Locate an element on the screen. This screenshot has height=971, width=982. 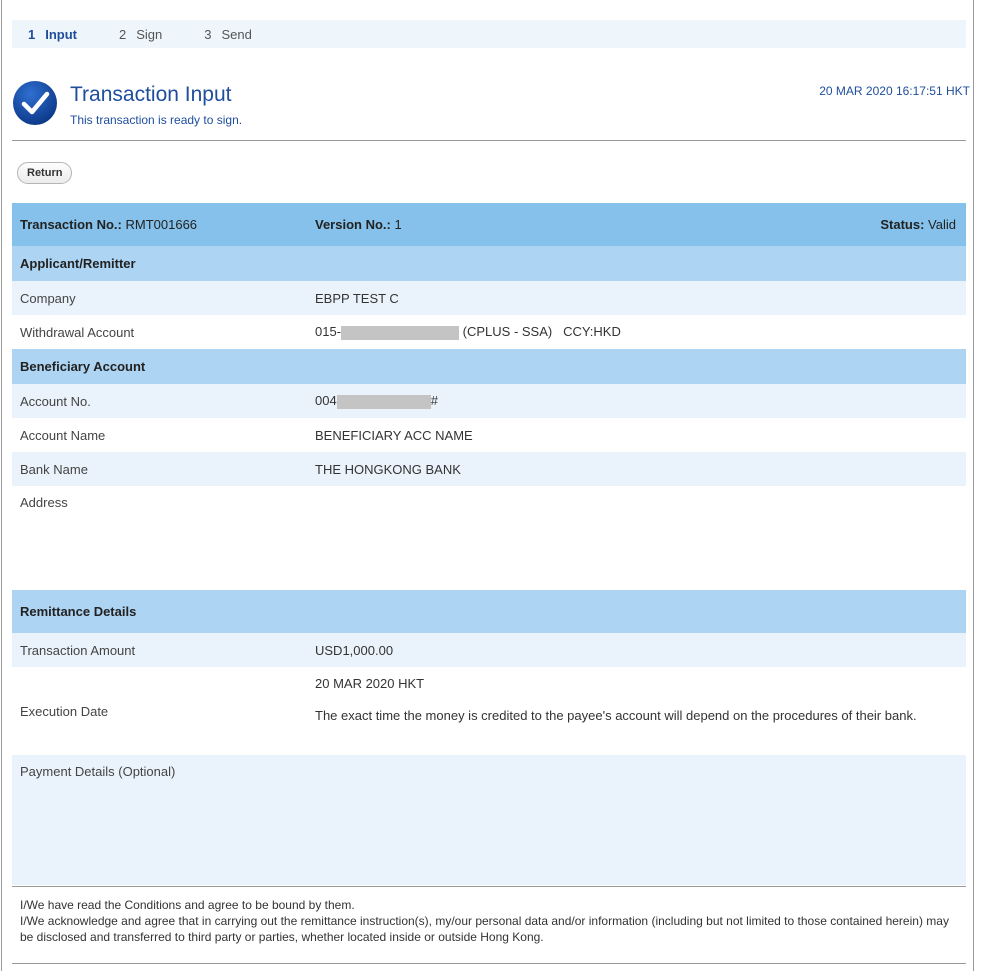
return-button: Return is located at coordinates (45, 173).